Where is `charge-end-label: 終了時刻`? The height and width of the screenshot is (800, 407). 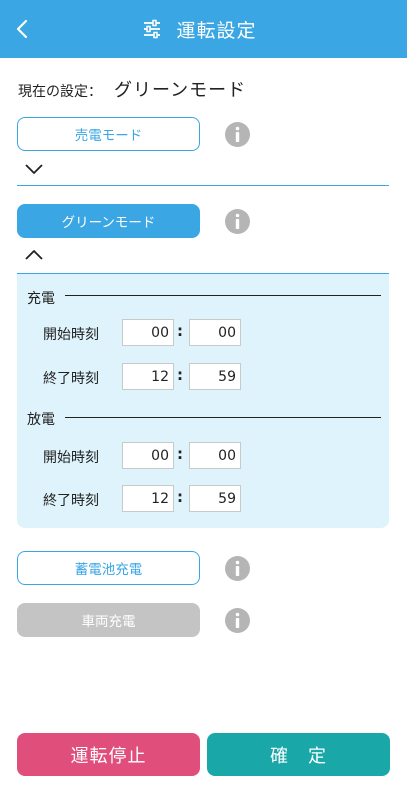 charge-end-label: 終了時刻 is located at coordinates (71, 379).